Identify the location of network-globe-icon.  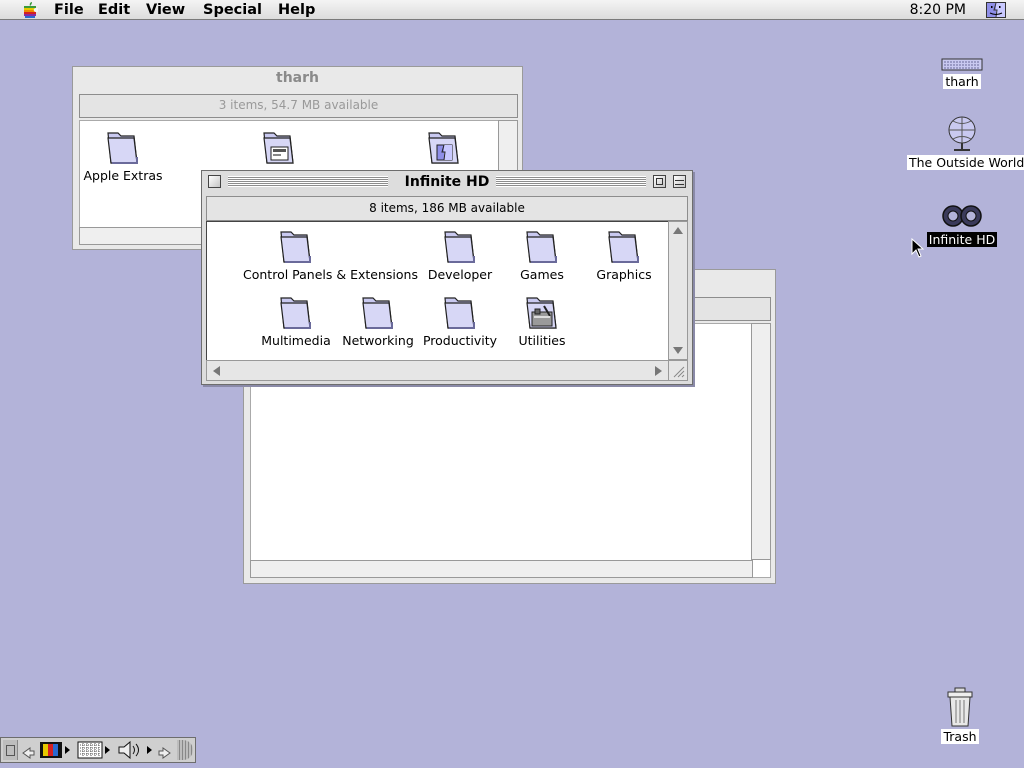
(962, 133).